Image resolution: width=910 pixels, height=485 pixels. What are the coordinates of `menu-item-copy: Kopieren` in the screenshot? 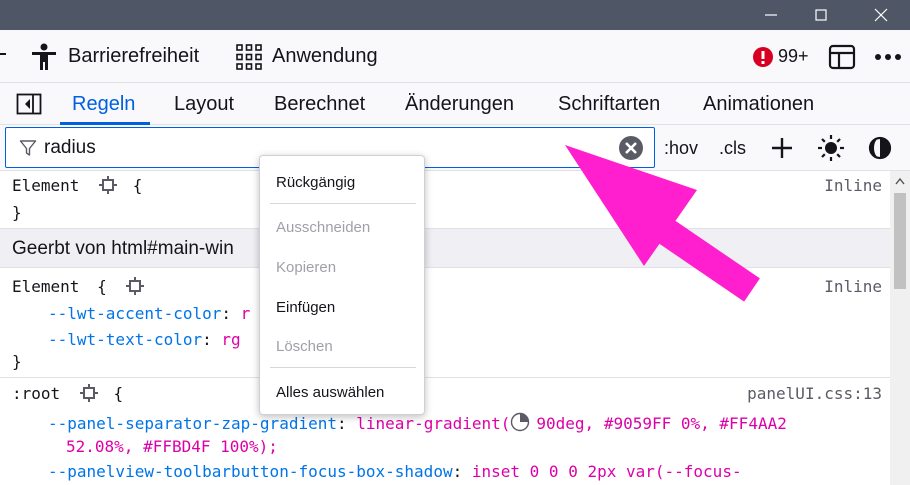 It's located at (306, 267).